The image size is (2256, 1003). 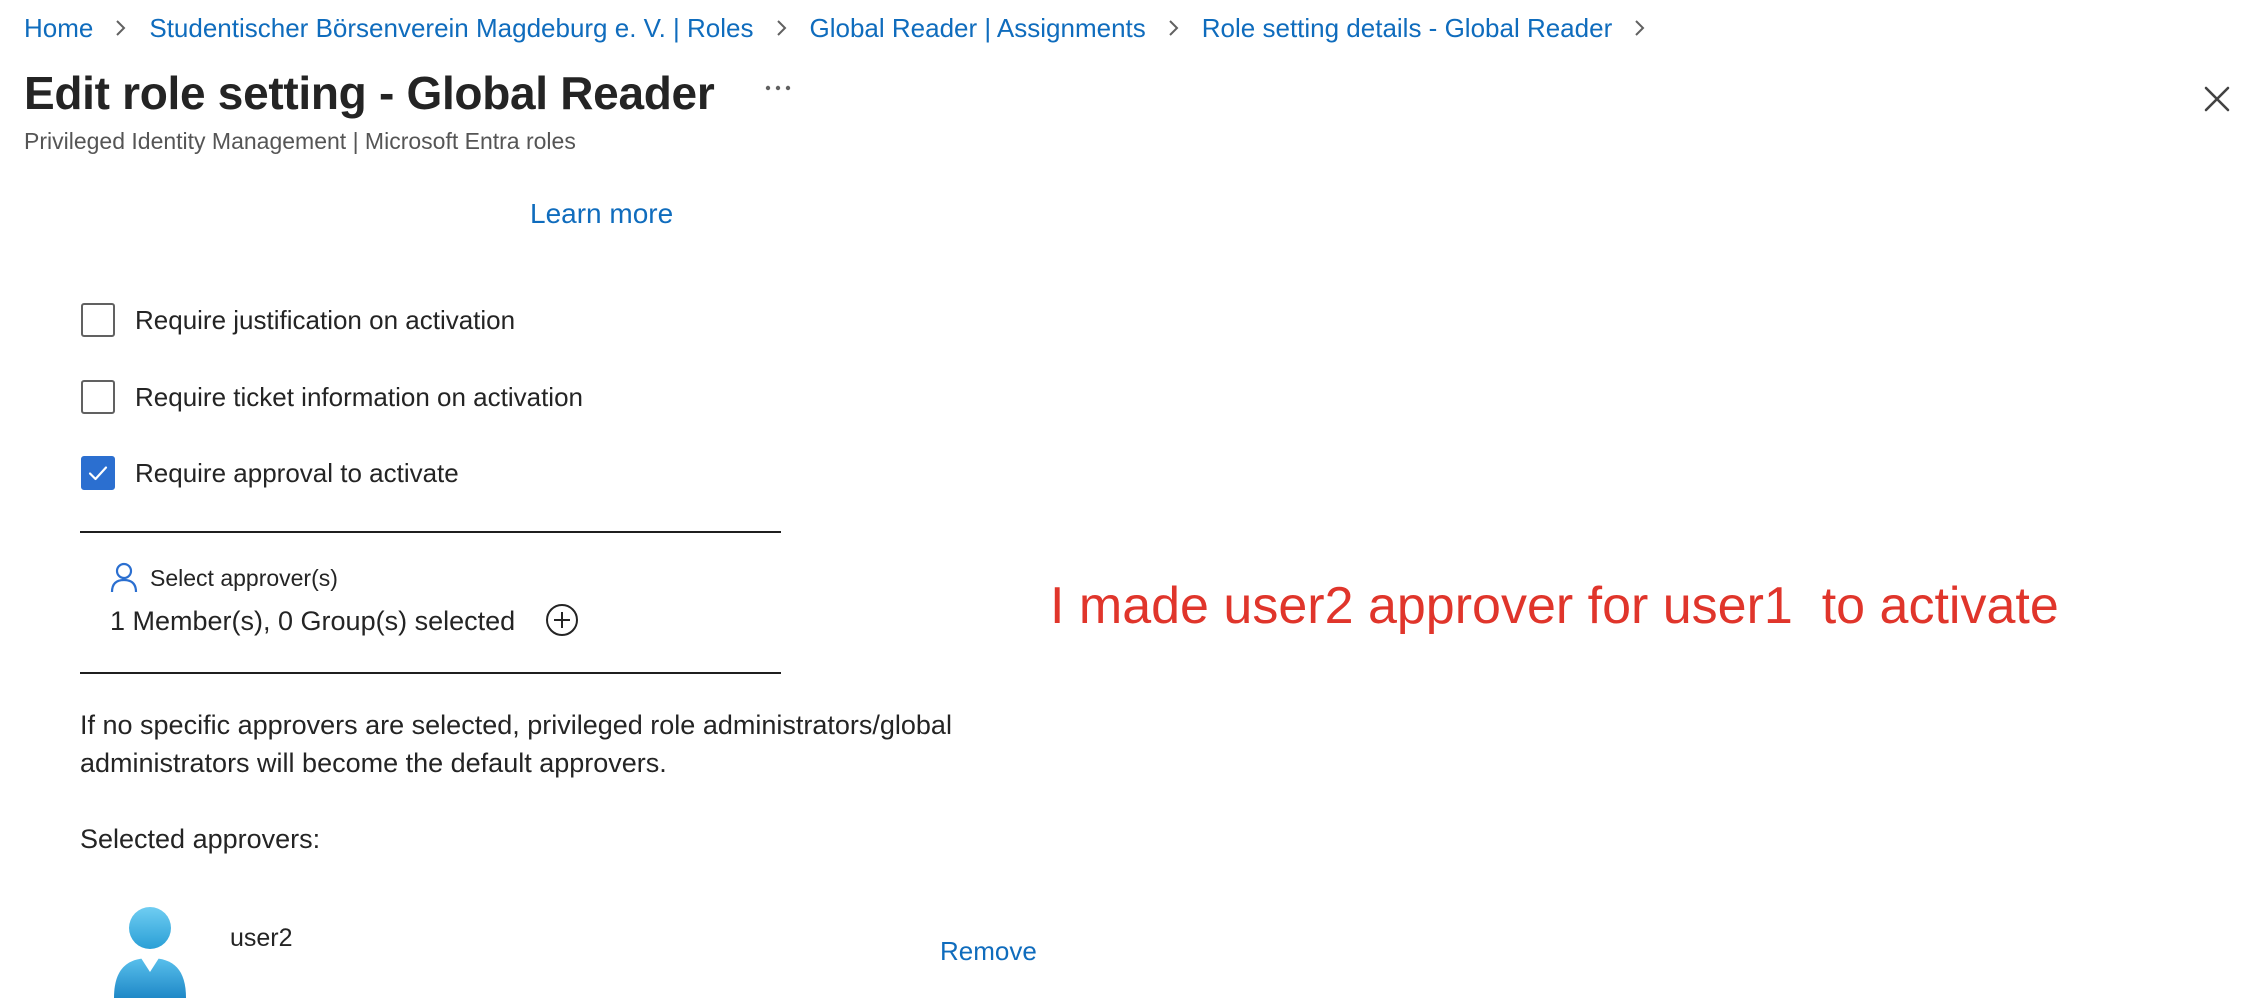 What do you see at coordinates (430, 673) in the screenshot?
I see `approver-bottom-divider` at bounding box center [430, 673].